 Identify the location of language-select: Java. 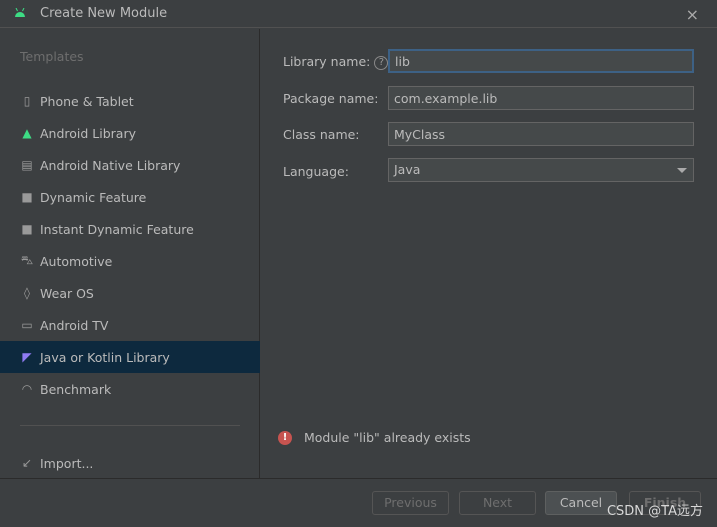
(541, 170).